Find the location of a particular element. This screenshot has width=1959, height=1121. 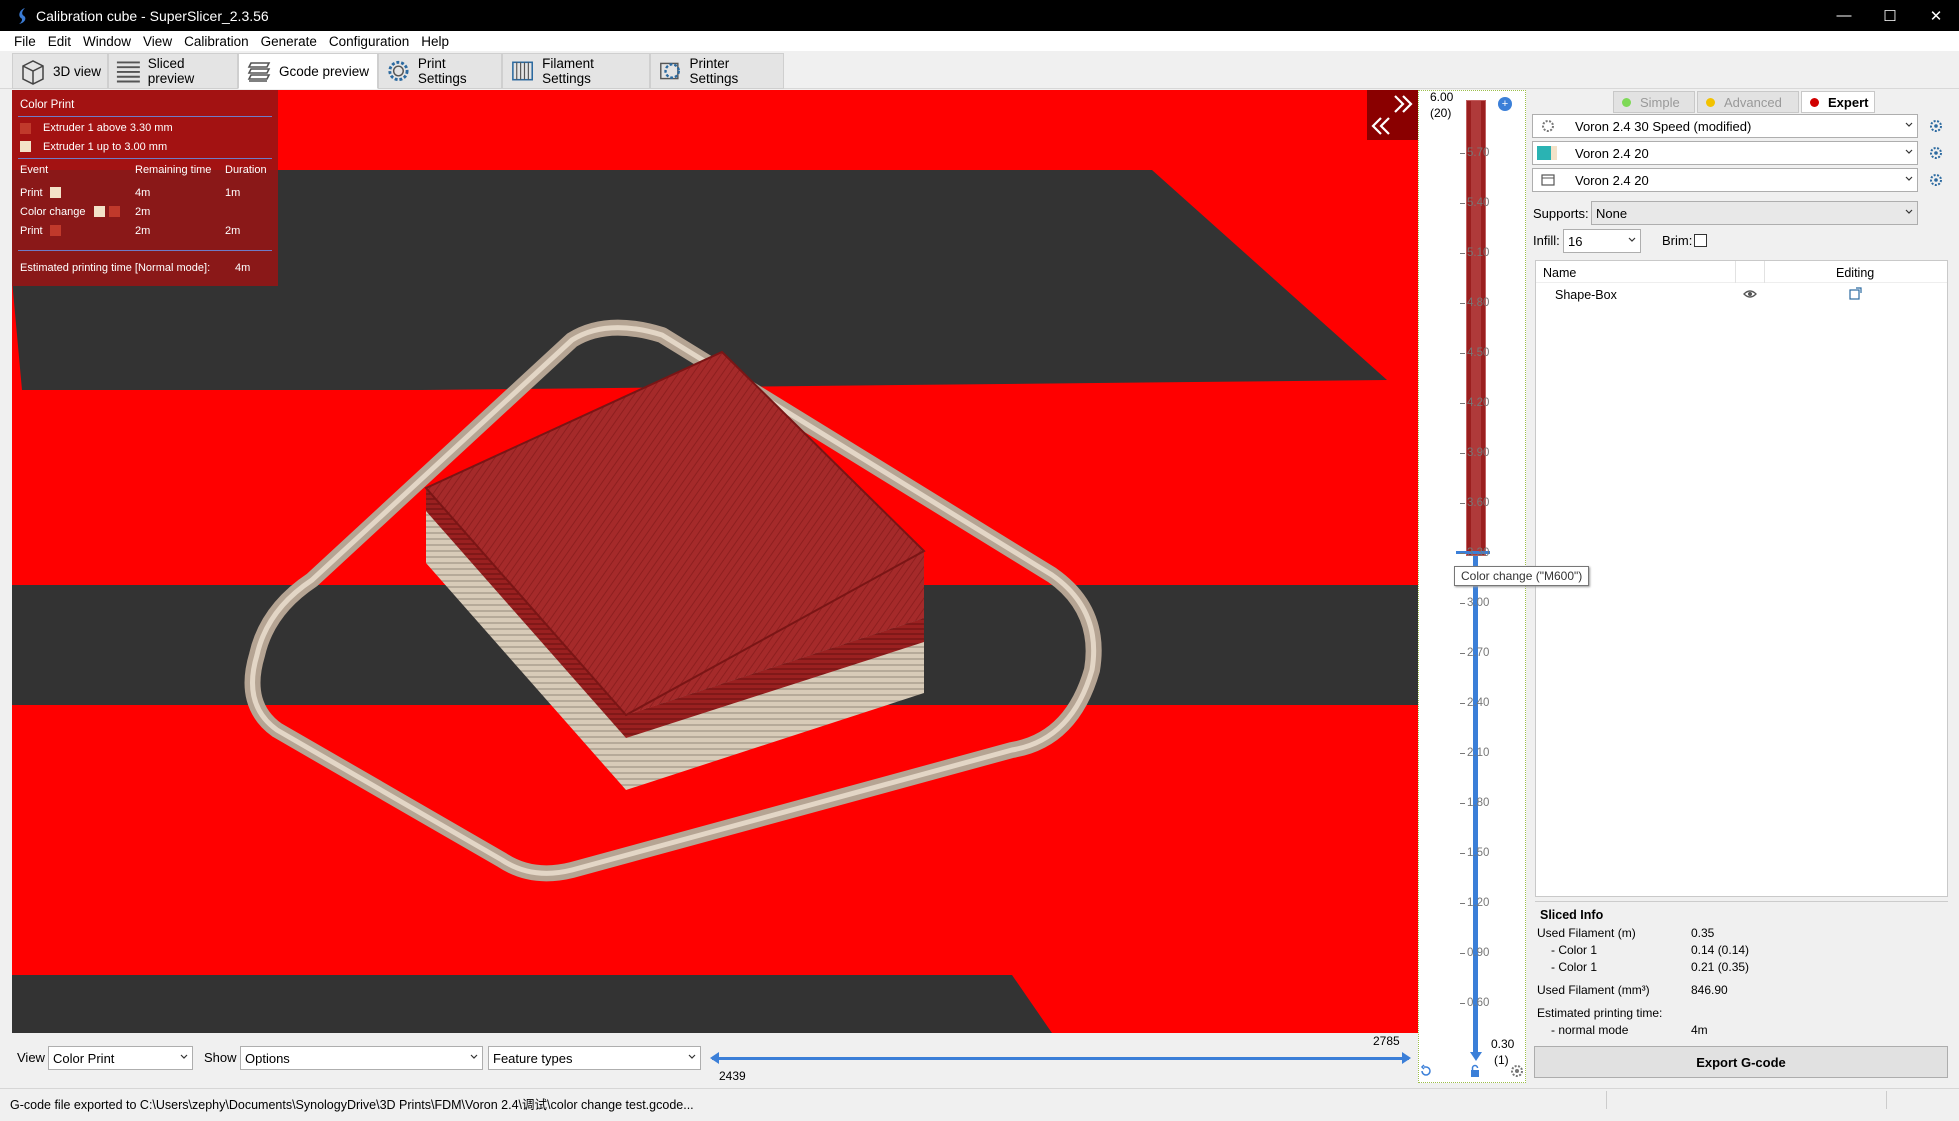

collapse-sidebar-button is located at coordinates (1392, 115).